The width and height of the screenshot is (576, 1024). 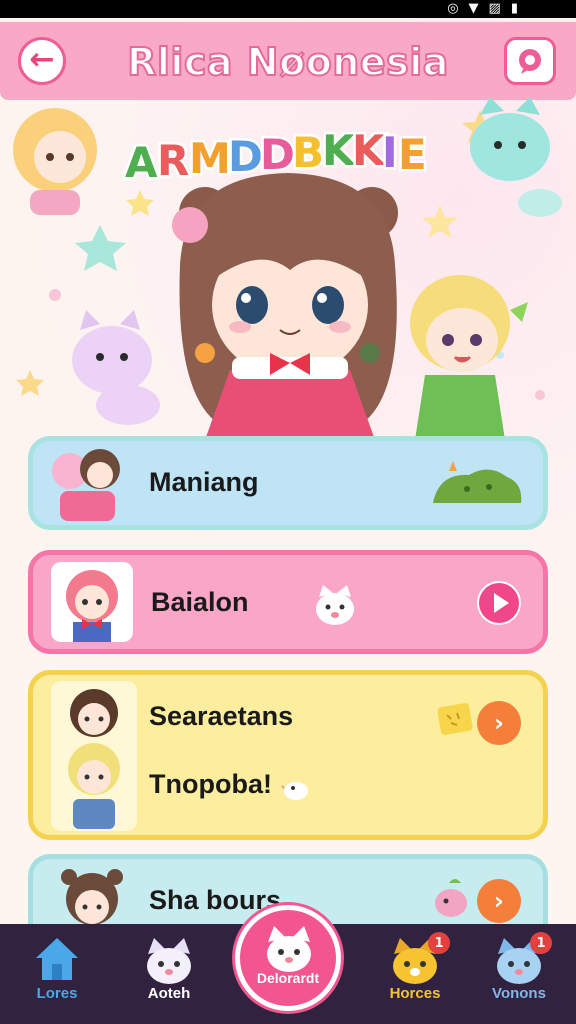 I want to click on menu-card-1: Maniang, so click(x=288, y=483).